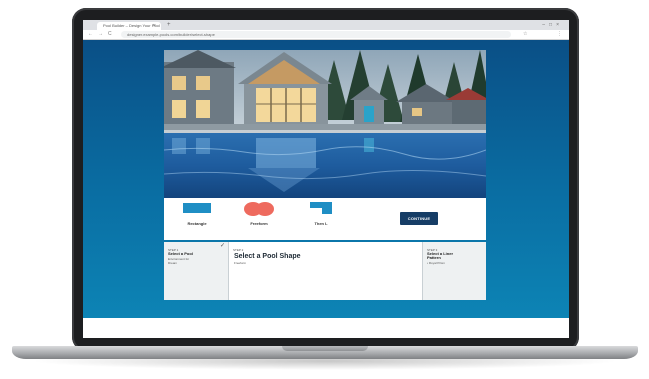 The height and width of the screenshot is (379, 649). I want to click on new-tab-icon: +, so click(169, 25).